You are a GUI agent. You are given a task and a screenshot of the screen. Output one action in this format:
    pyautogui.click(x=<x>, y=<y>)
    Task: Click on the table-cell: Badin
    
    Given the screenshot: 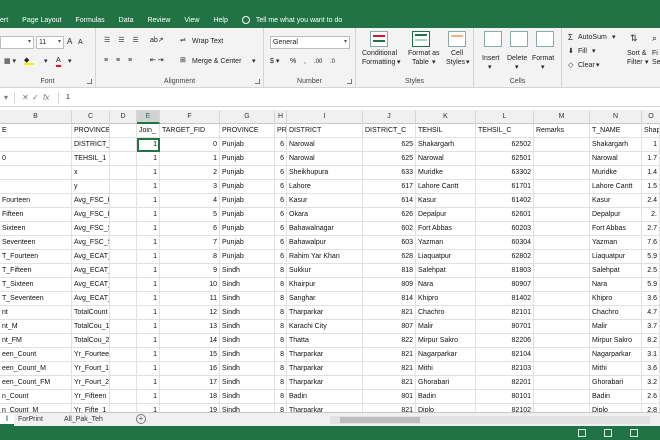 What is the action you would take?
    pyautogui.click(x=325, y=397)
    